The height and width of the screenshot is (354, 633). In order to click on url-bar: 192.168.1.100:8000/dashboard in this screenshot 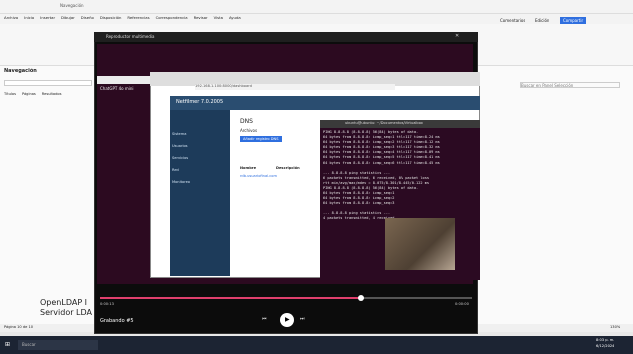, I will do `click(295, 87)`.